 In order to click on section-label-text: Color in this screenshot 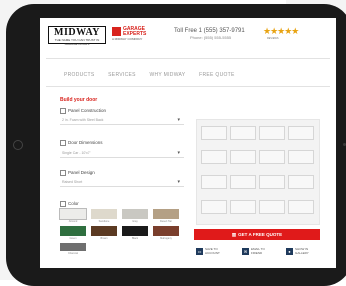, I will do `click(73, 204)`.